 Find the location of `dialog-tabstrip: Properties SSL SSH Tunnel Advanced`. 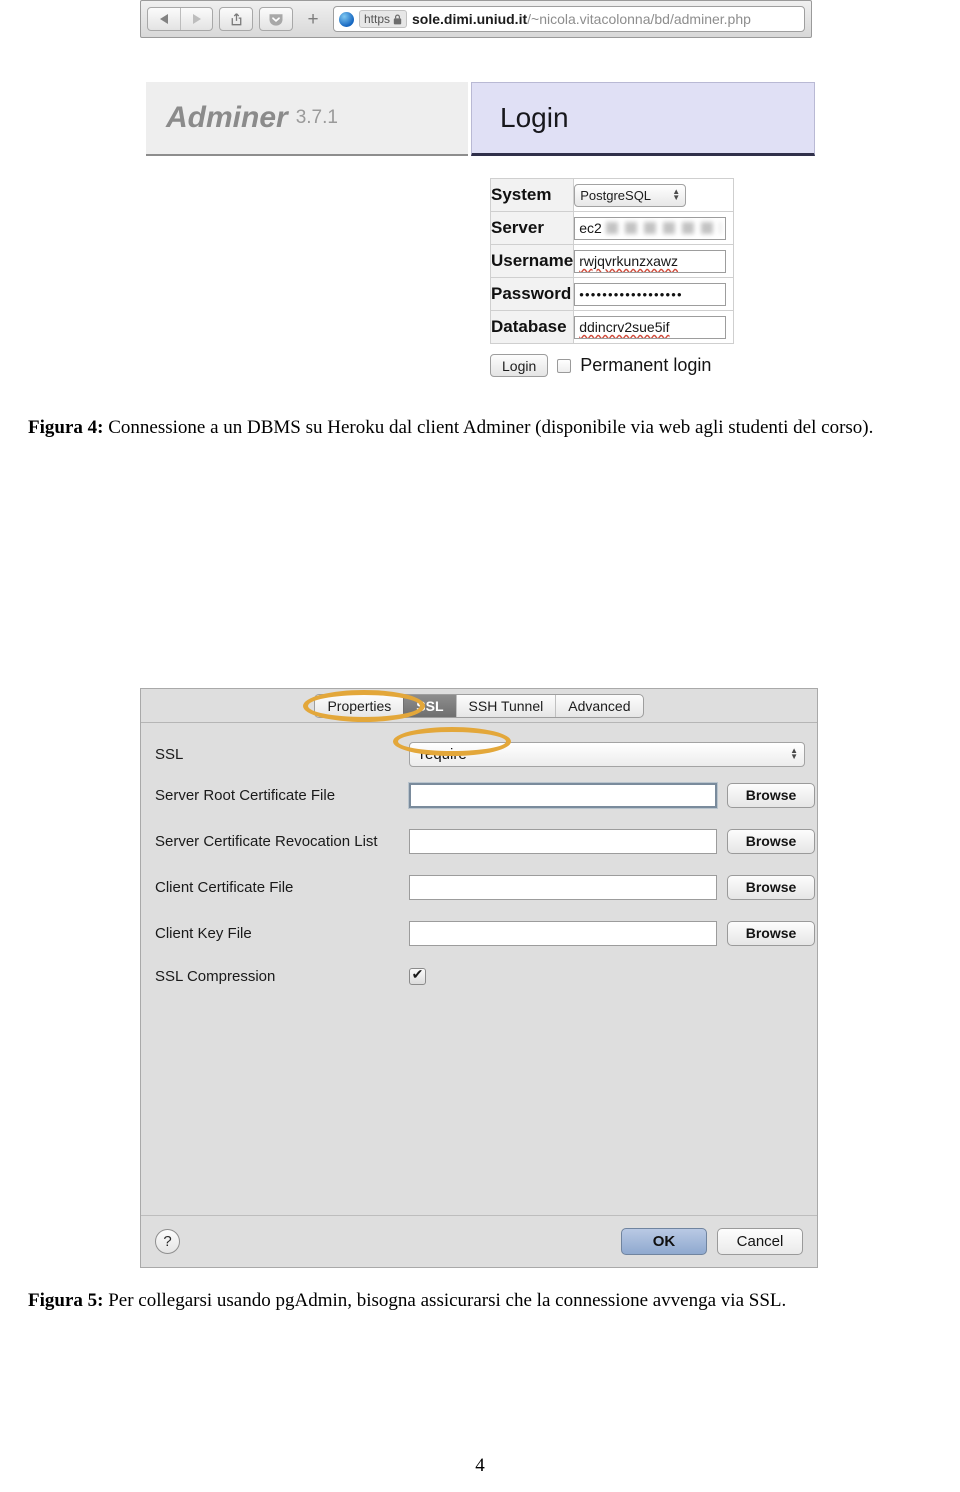

dialog-tabstrip: Properties SSL SSH Tunnel Advanced is located at coordinates (479, 706).